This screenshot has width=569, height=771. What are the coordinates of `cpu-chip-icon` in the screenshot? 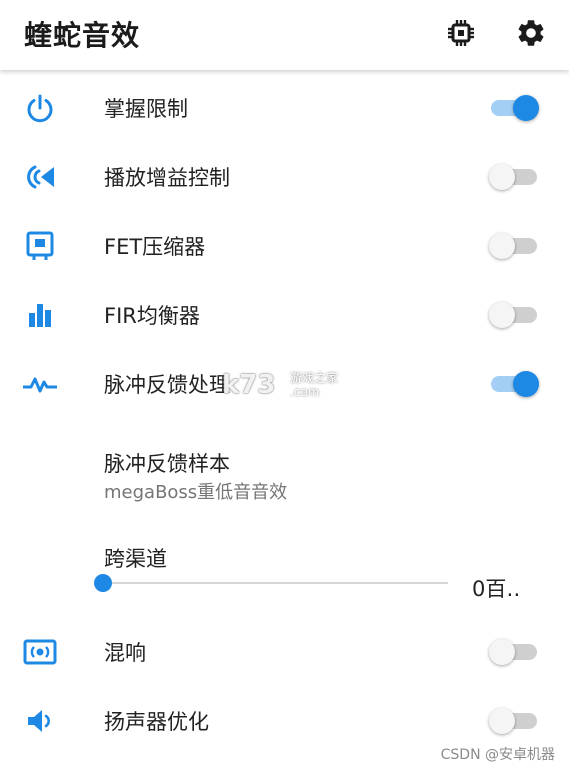 It's located at (461, 33).